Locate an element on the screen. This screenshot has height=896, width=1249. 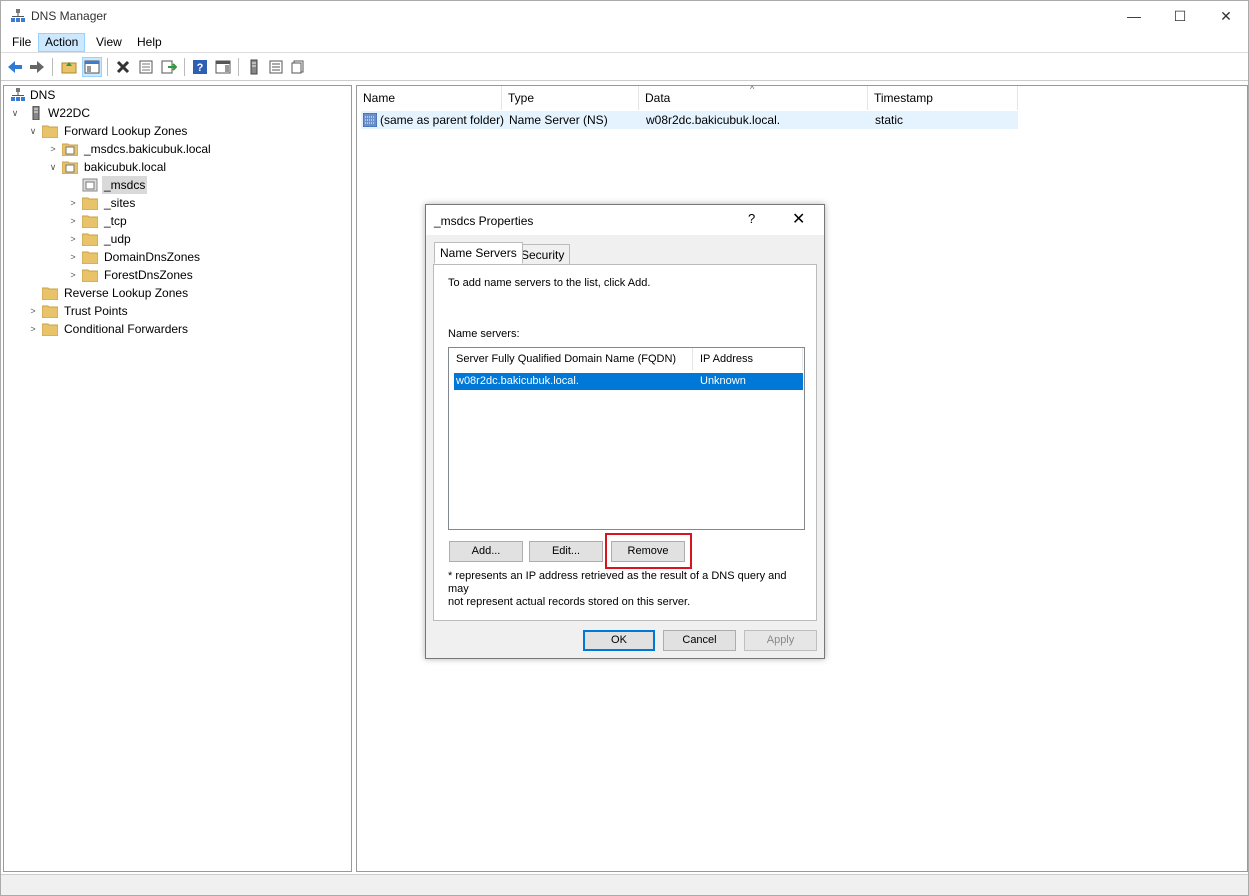
title-bar: DNS Manager — ☐ ✕ is located at coordinates (624, 16).